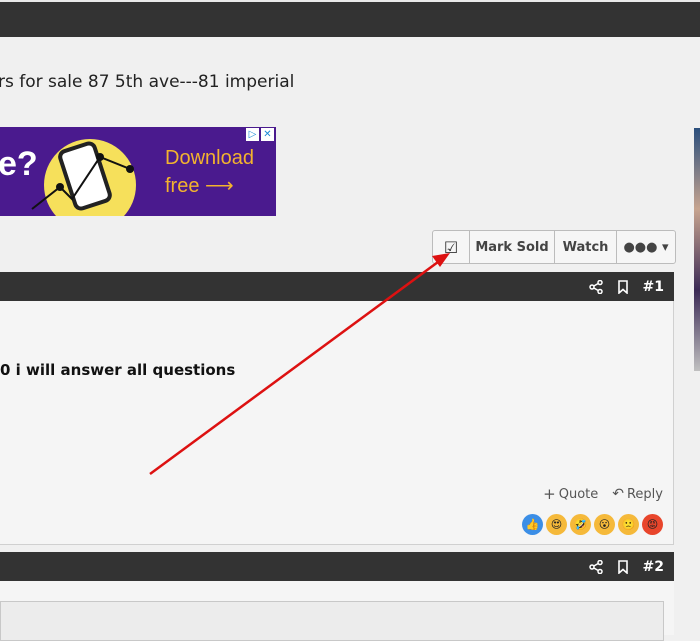 This screenshot has height=641, width=700. Describe the element at coordinates (82, 181) in the screenshot. I see `ad-chart-illustration` at that location.